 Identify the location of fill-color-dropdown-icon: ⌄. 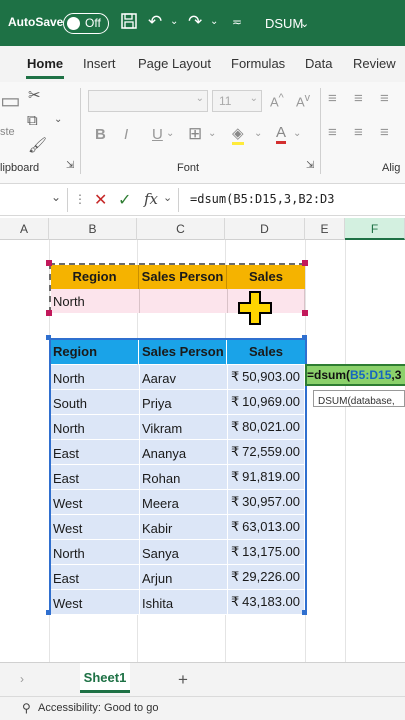
(258, 133).